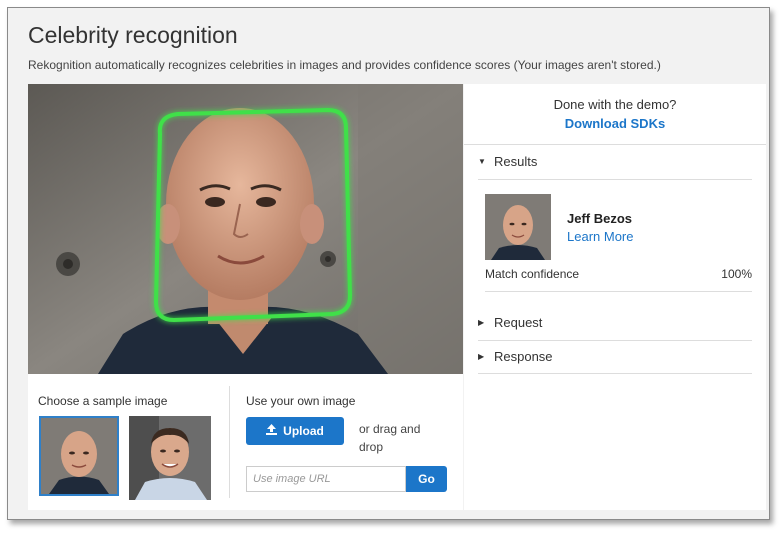 Image resolution: width=780 pixels, height=534 pixels. Describe the element at coordinates (518, 227) in the screenshot. I see `celebrity-thumbnail` at that location.